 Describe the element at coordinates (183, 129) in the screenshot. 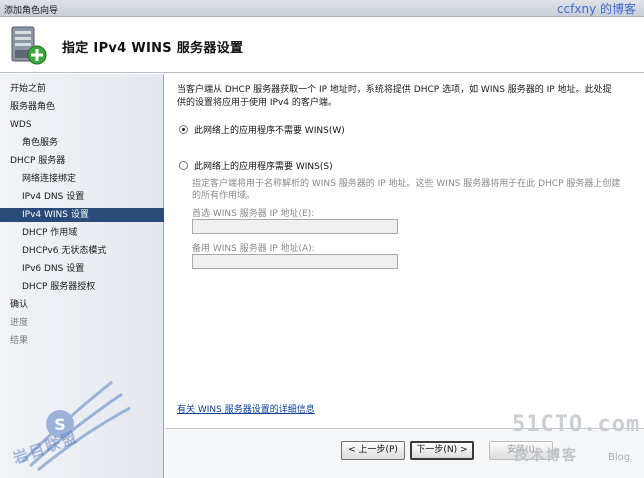

I see `radio-button-checked` at that location.